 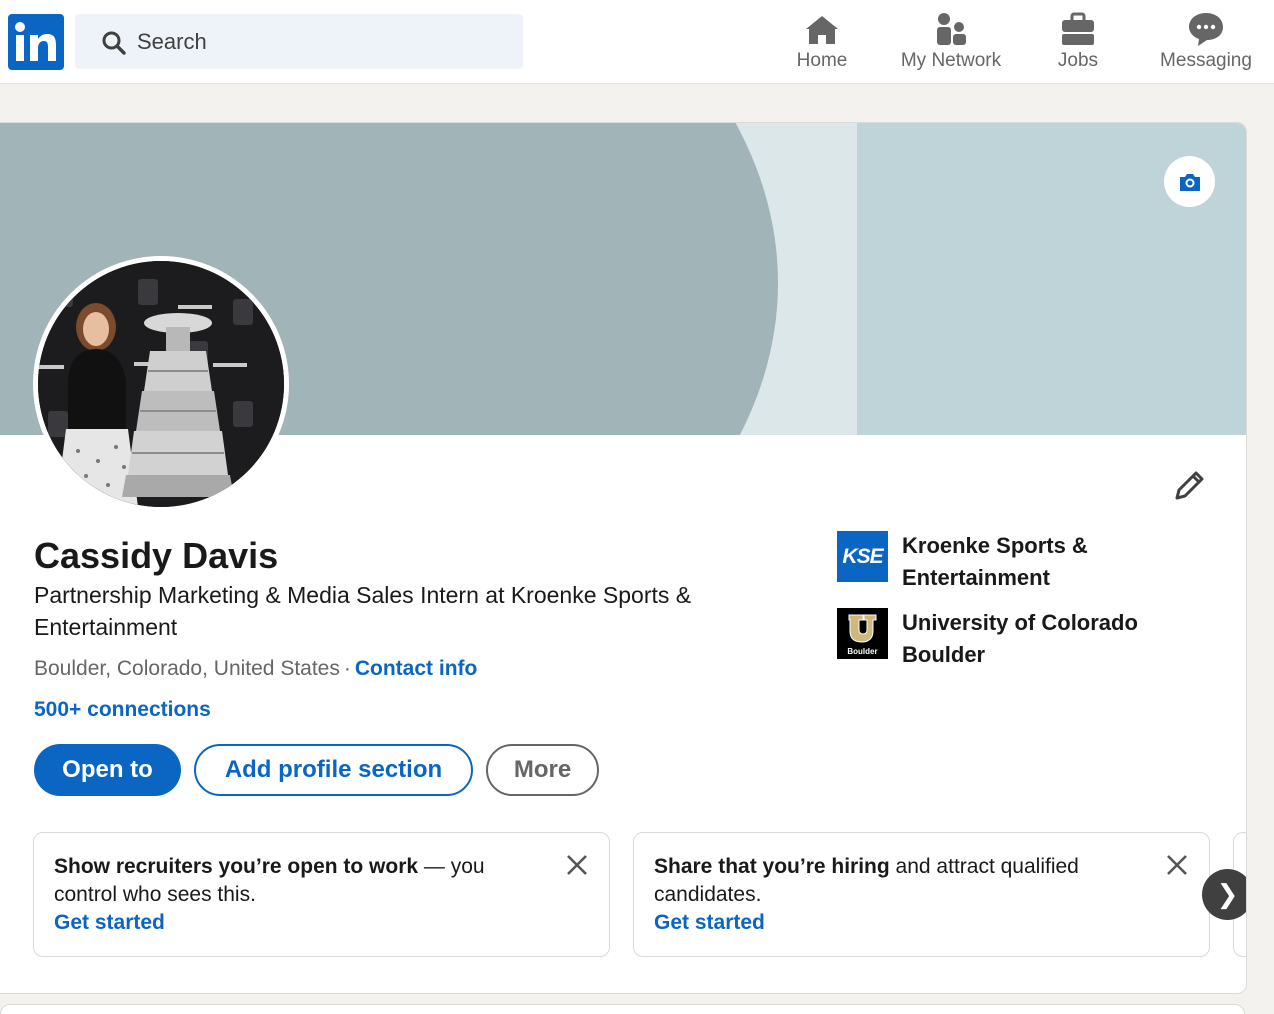 I want to click on profile-photo, so click(x=161, y=384).